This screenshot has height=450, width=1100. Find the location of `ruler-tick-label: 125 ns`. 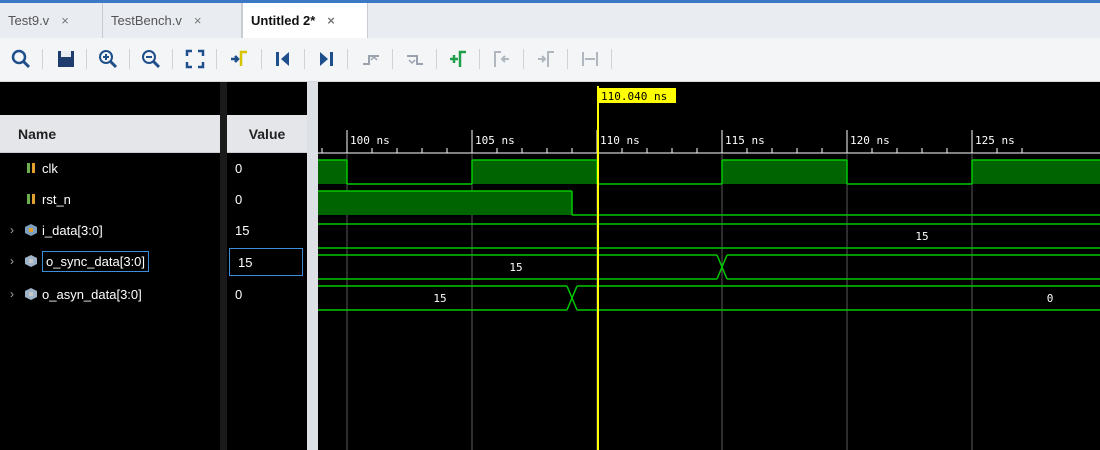

ruler-tick-label: 125 ns is located at coordinates (995, 140).